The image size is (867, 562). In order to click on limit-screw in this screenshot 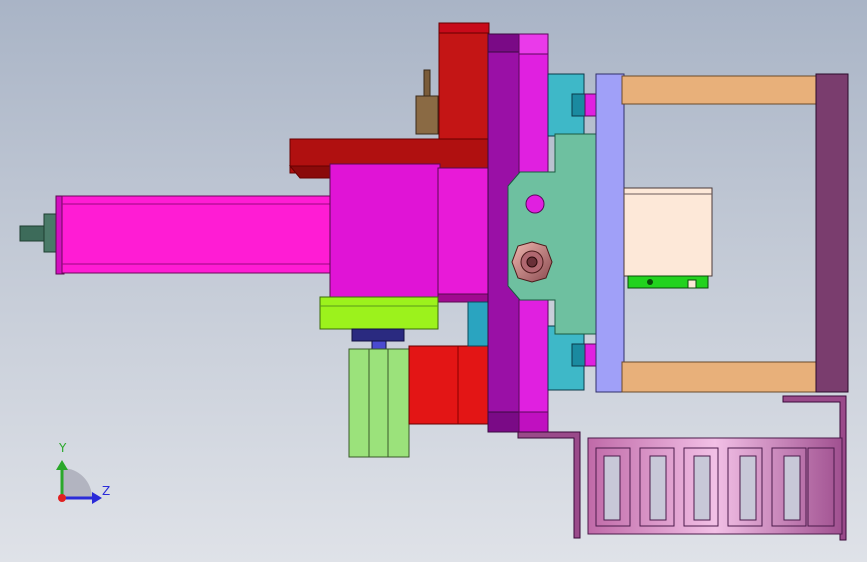, I will do `click(427, 102)`.